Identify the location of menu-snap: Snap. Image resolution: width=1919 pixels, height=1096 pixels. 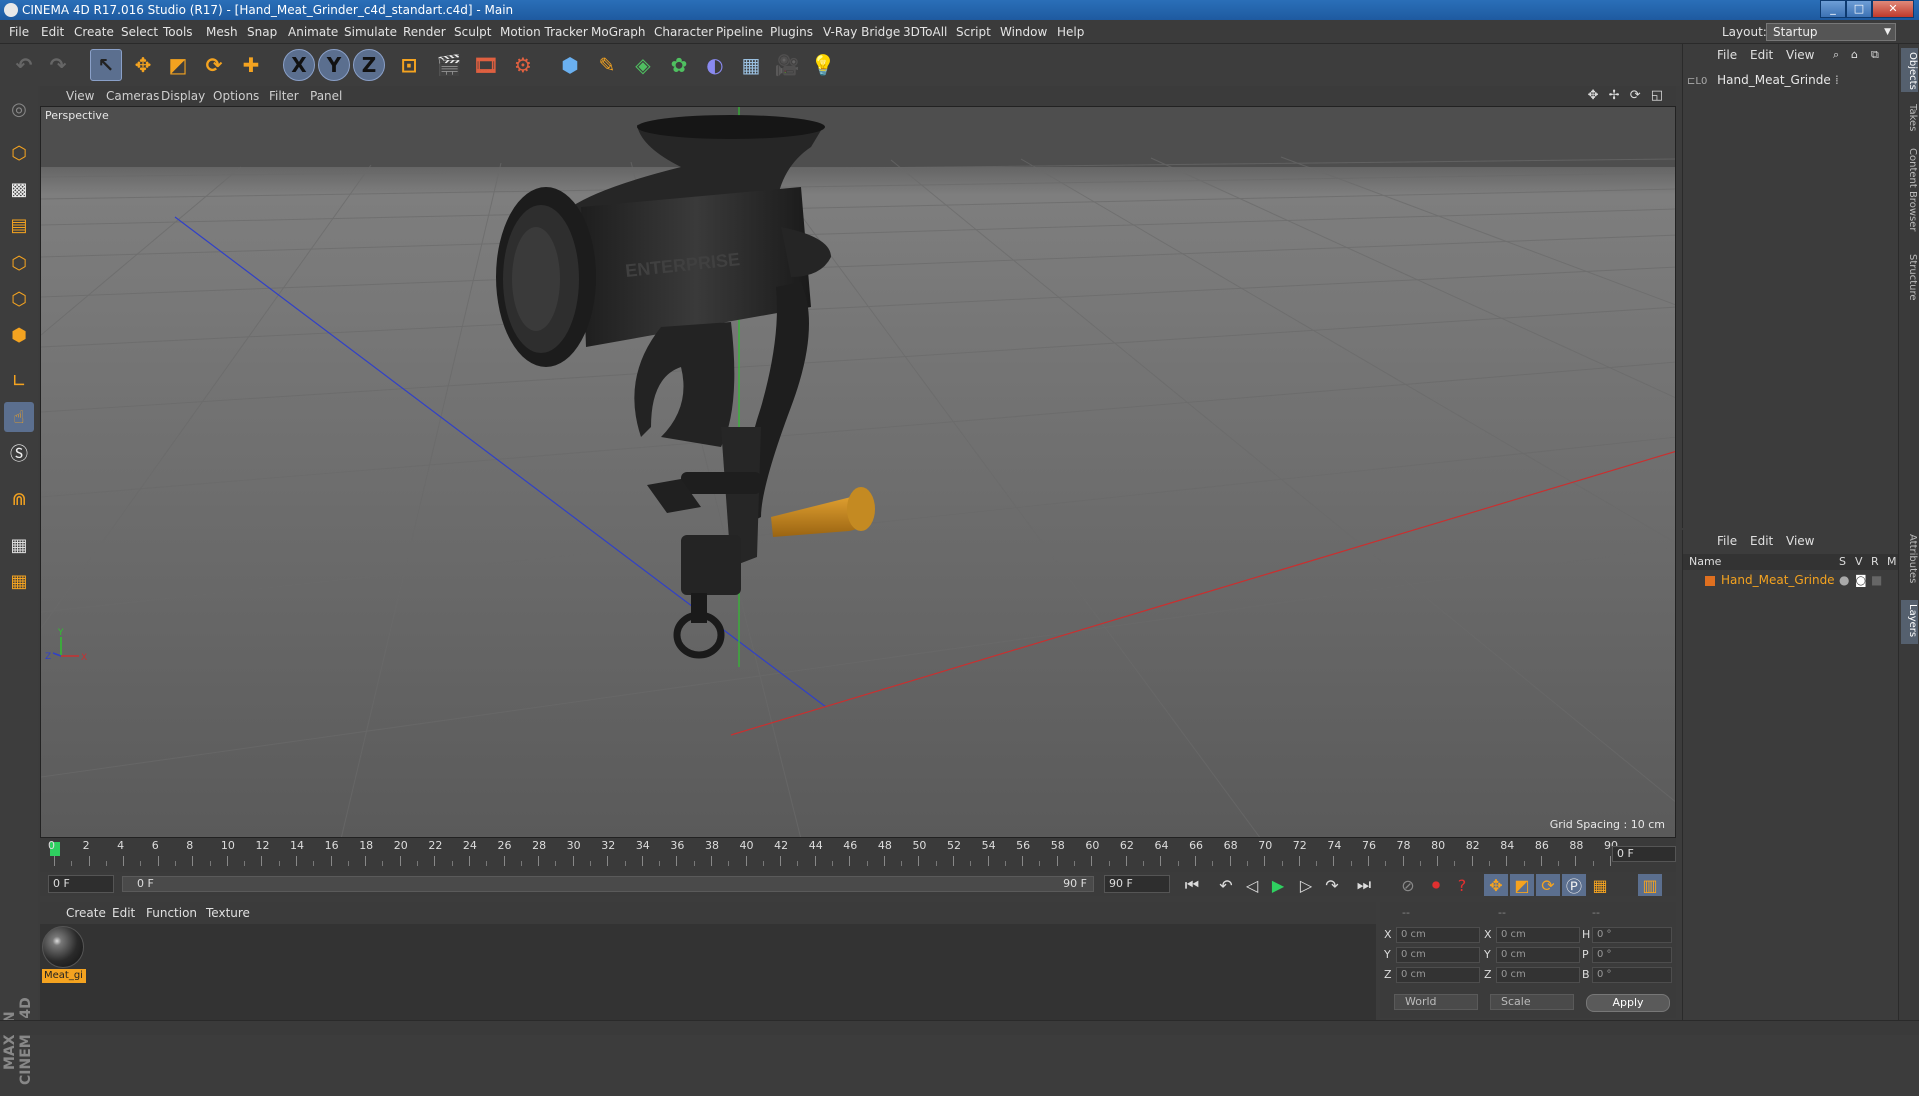
(262, 32).